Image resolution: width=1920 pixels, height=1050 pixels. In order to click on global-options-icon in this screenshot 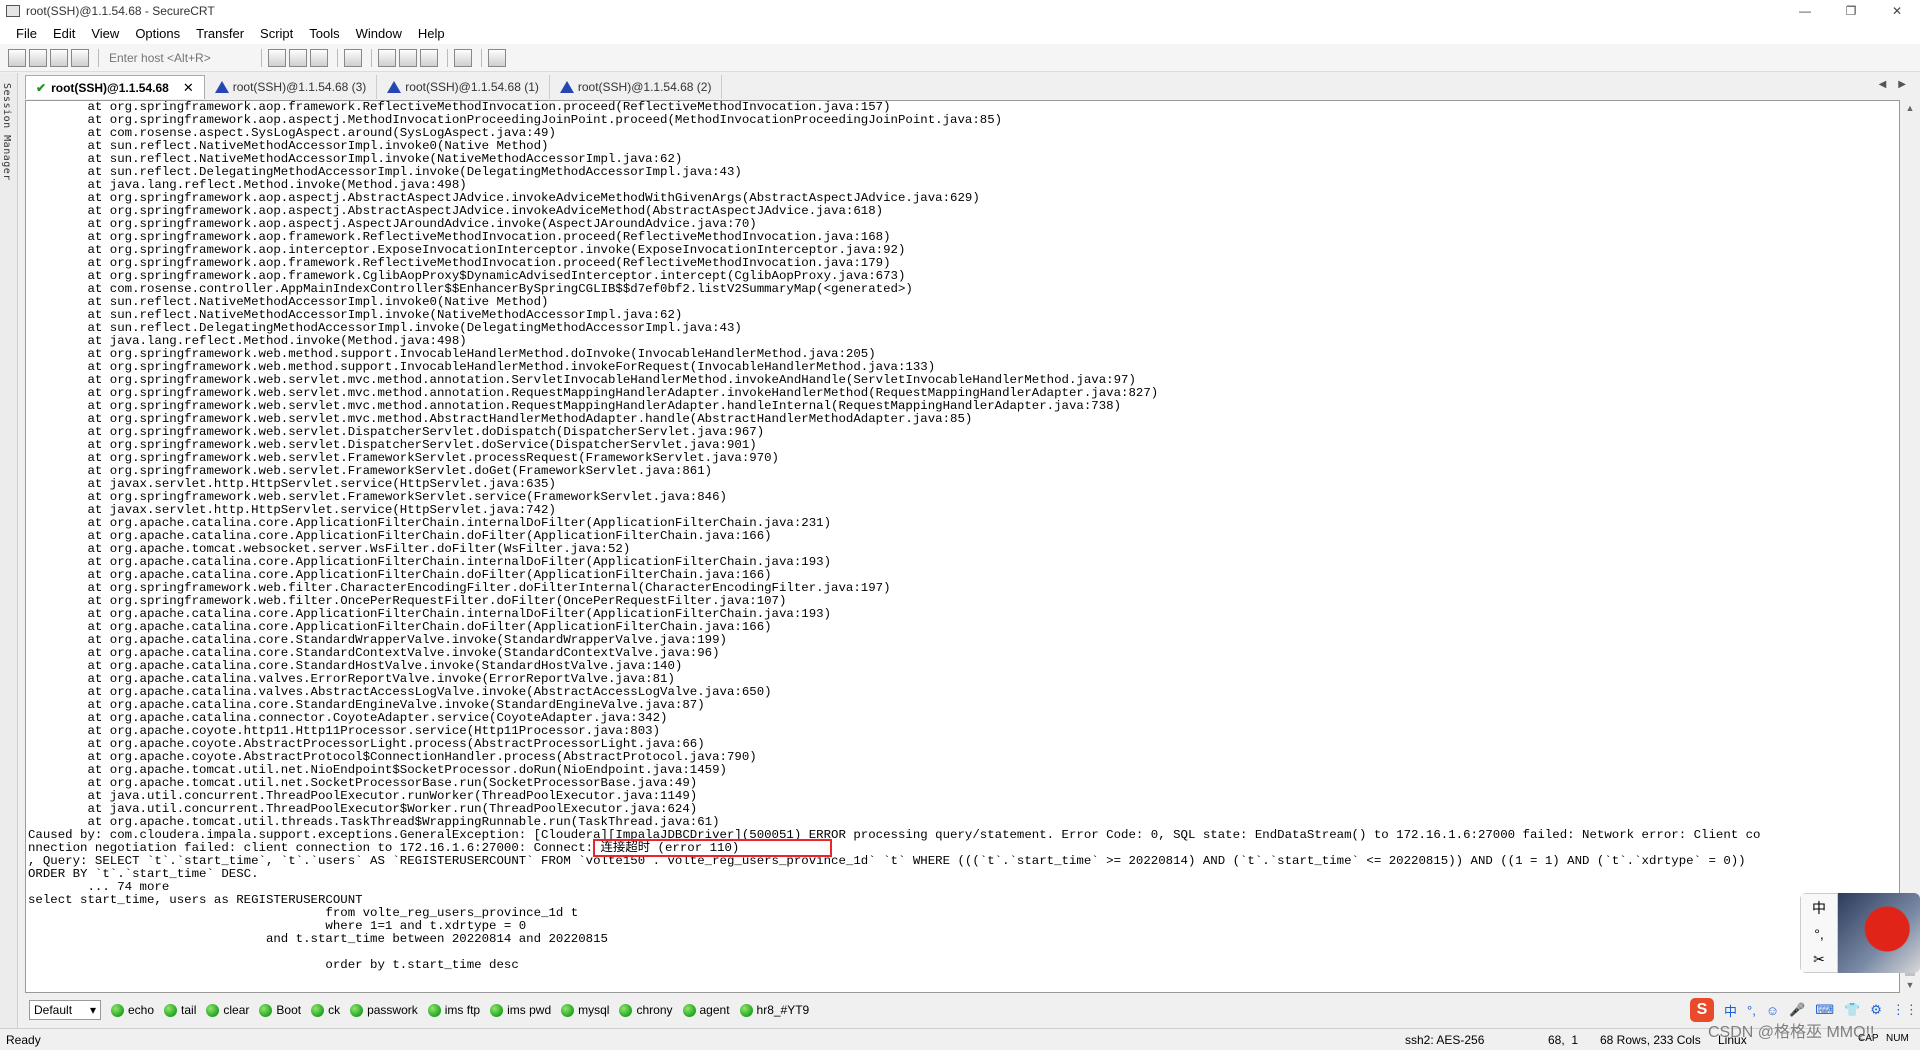, I will do `click(408, 57)`.